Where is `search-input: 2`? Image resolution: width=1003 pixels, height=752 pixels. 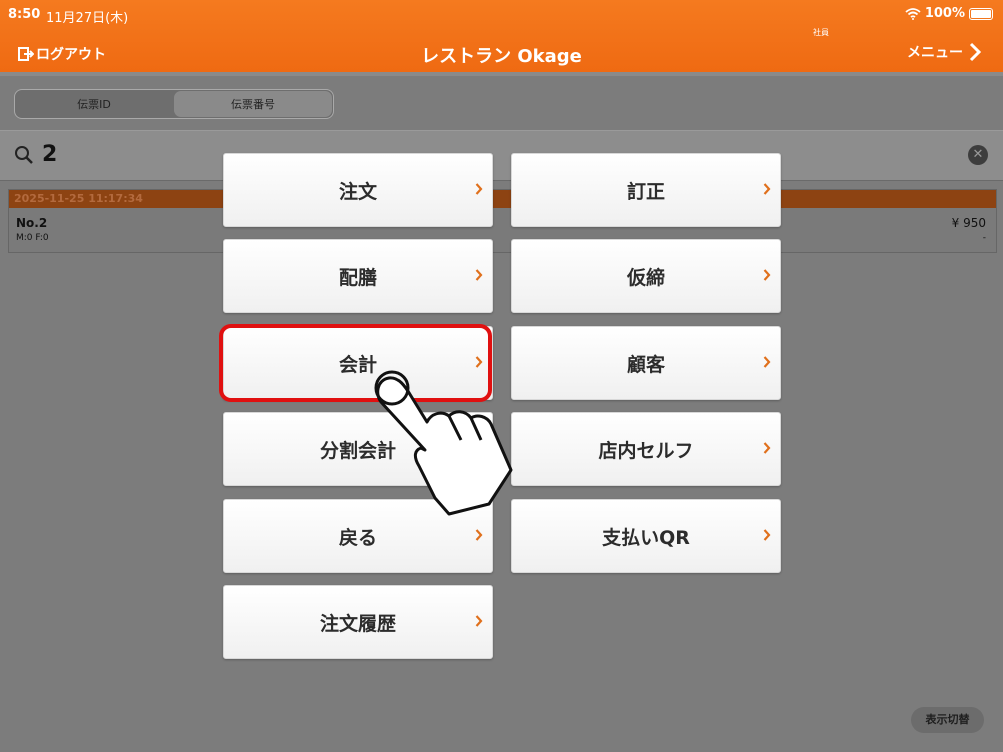 search-input: 2 is located at coordinates (49, 154).